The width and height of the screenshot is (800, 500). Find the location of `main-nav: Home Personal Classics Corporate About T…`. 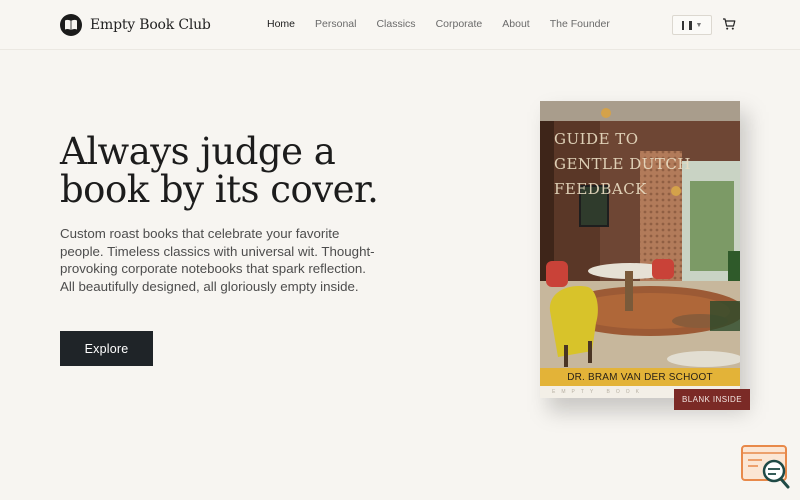

main-nav: Home Personal Classics Corporate About T… is located at coordinates (448, 24).